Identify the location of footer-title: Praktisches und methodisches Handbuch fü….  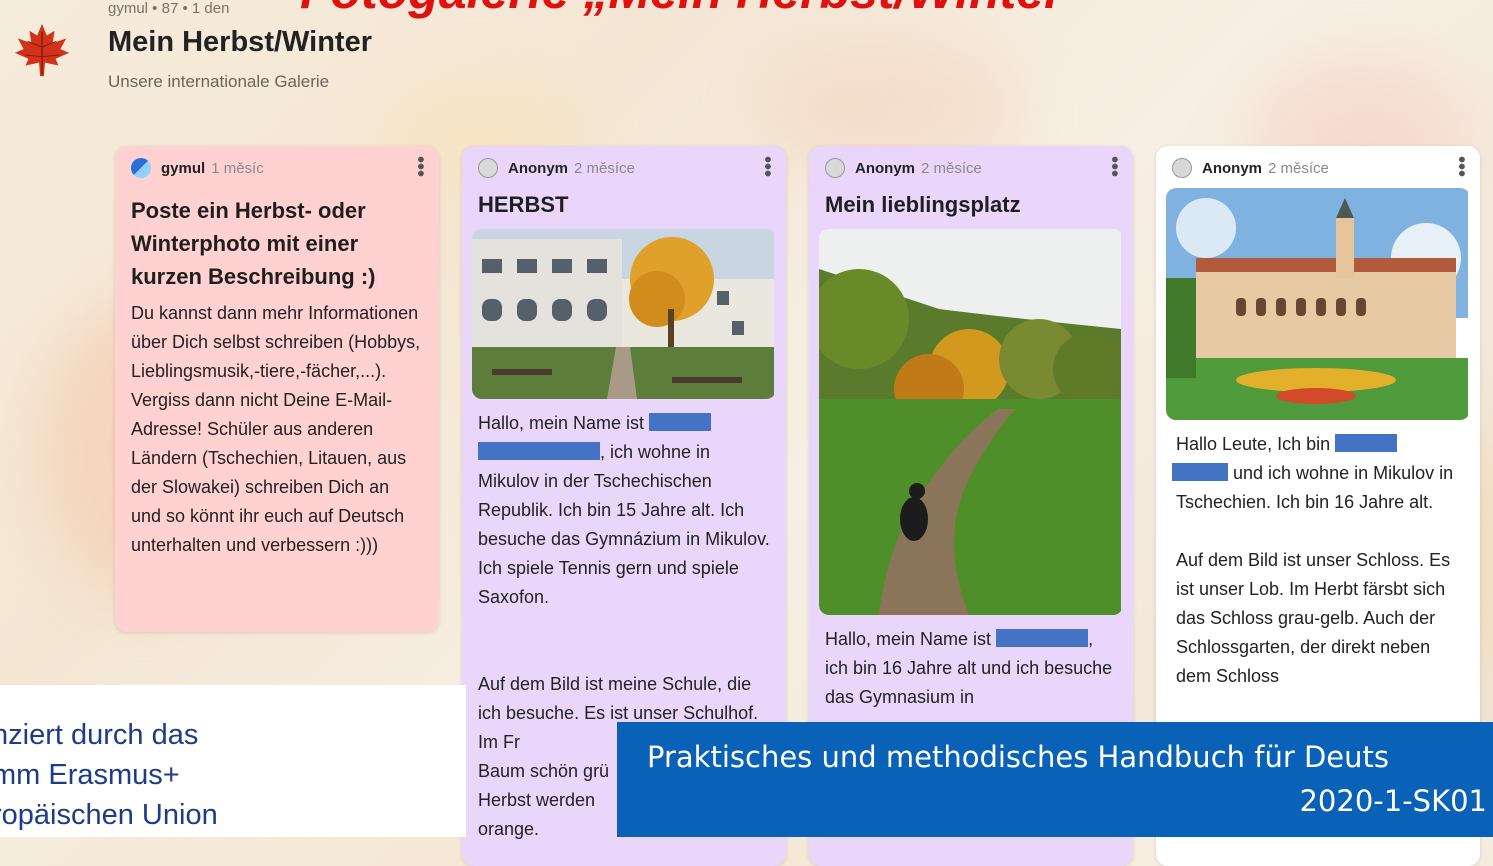
(1018, 757).